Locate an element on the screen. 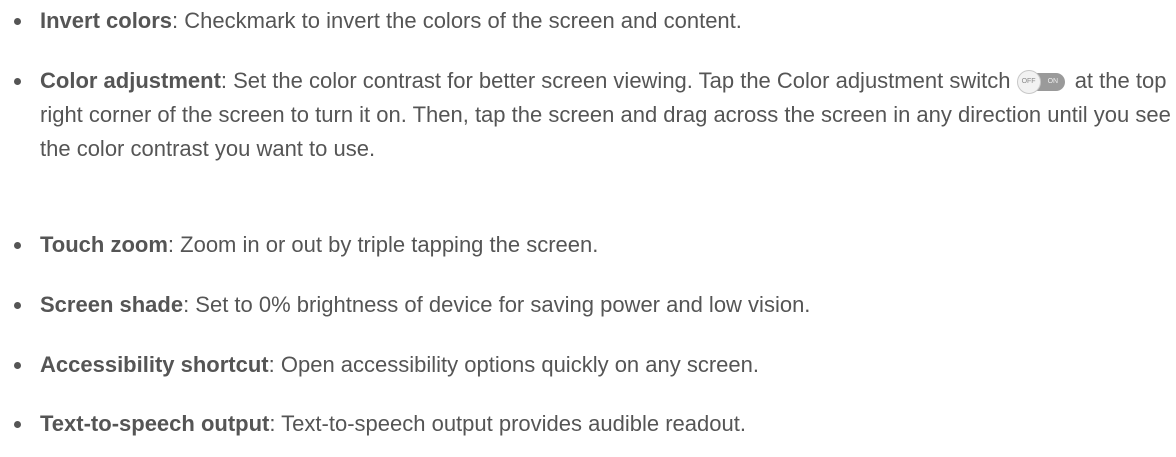  toggle-on-label: ON is located at coordinates (1053, 81).